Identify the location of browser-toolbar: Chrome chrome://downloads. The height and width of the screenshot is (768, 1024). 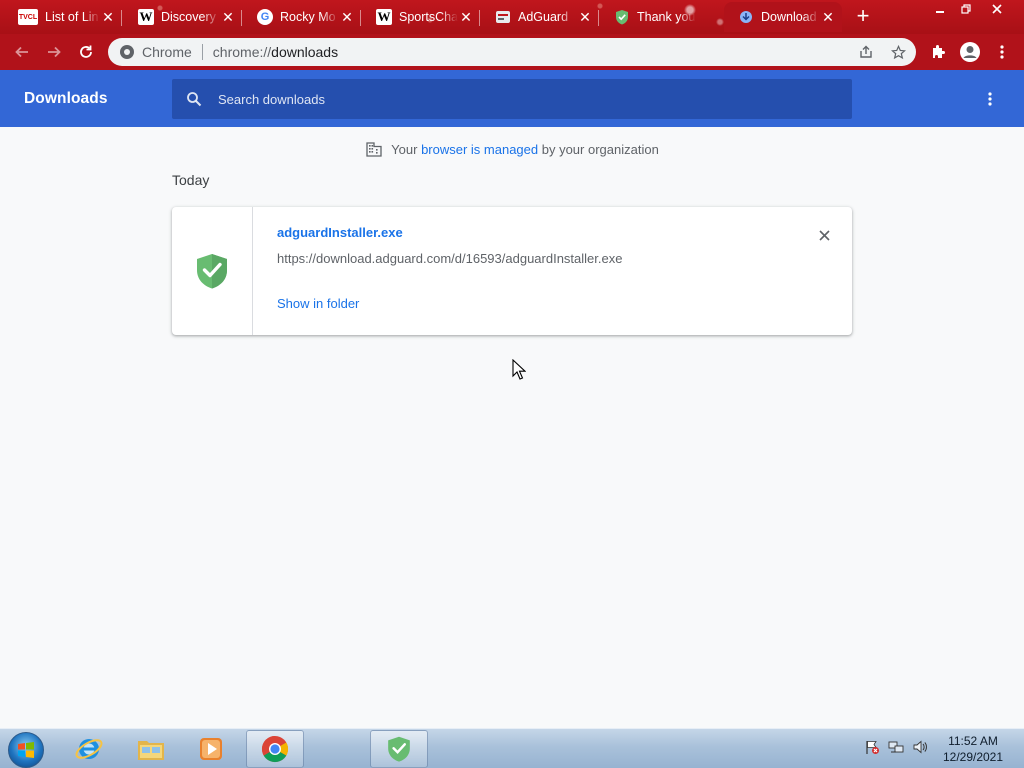
(512, 52).